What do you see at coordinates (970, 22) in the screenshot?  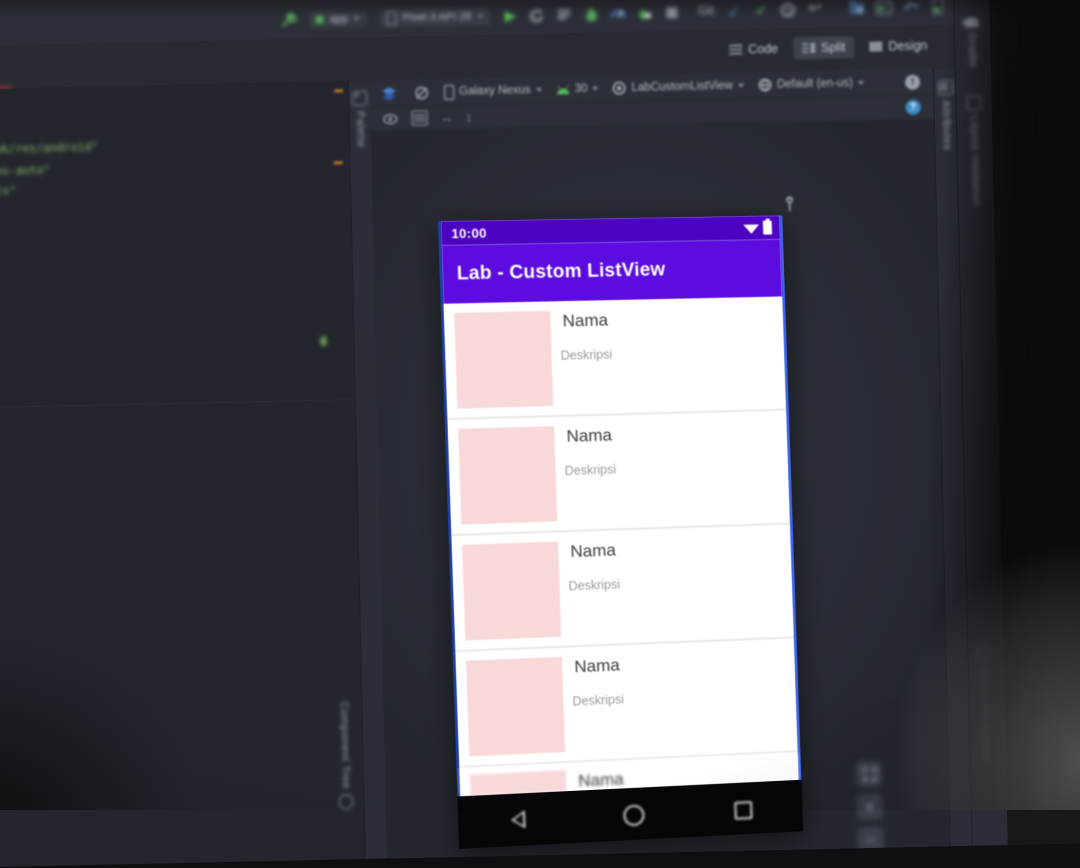 I see `gradle-icon` at bounding box center [970, 22].